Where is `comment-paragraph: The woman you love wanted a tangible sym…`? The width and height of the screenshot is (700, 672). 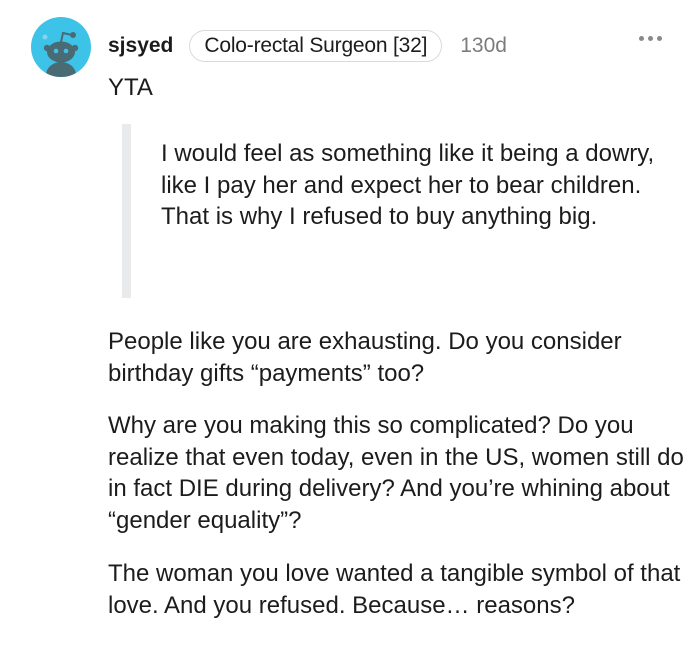
comment-paragraph: The woman you love wanted a tangible sym… is located at coordinates (394, 589).